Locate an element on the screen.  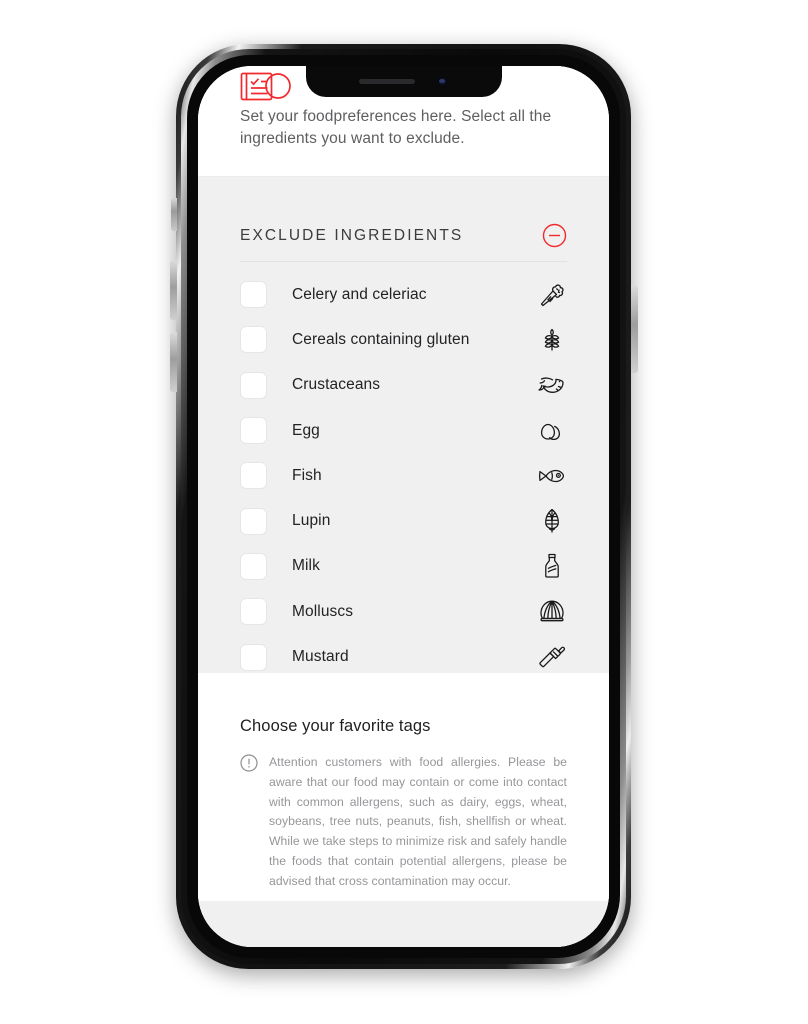
ingredient-label: Crustaceans is located at coordinates (336, 385).